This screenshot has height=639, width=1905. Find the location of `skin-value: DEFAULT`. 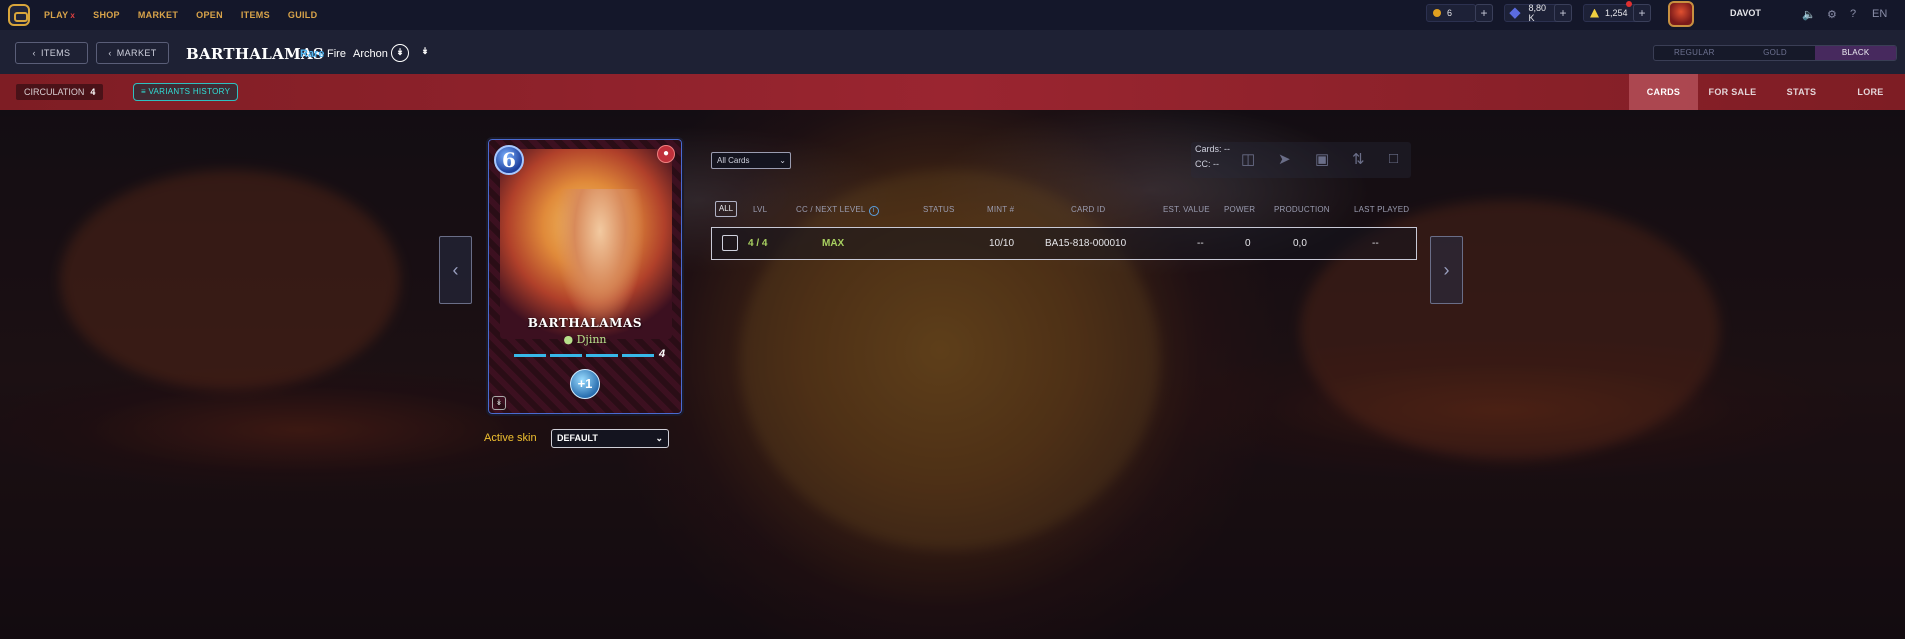

skin-value: DEFAULT is located at coordinates (577, 438).